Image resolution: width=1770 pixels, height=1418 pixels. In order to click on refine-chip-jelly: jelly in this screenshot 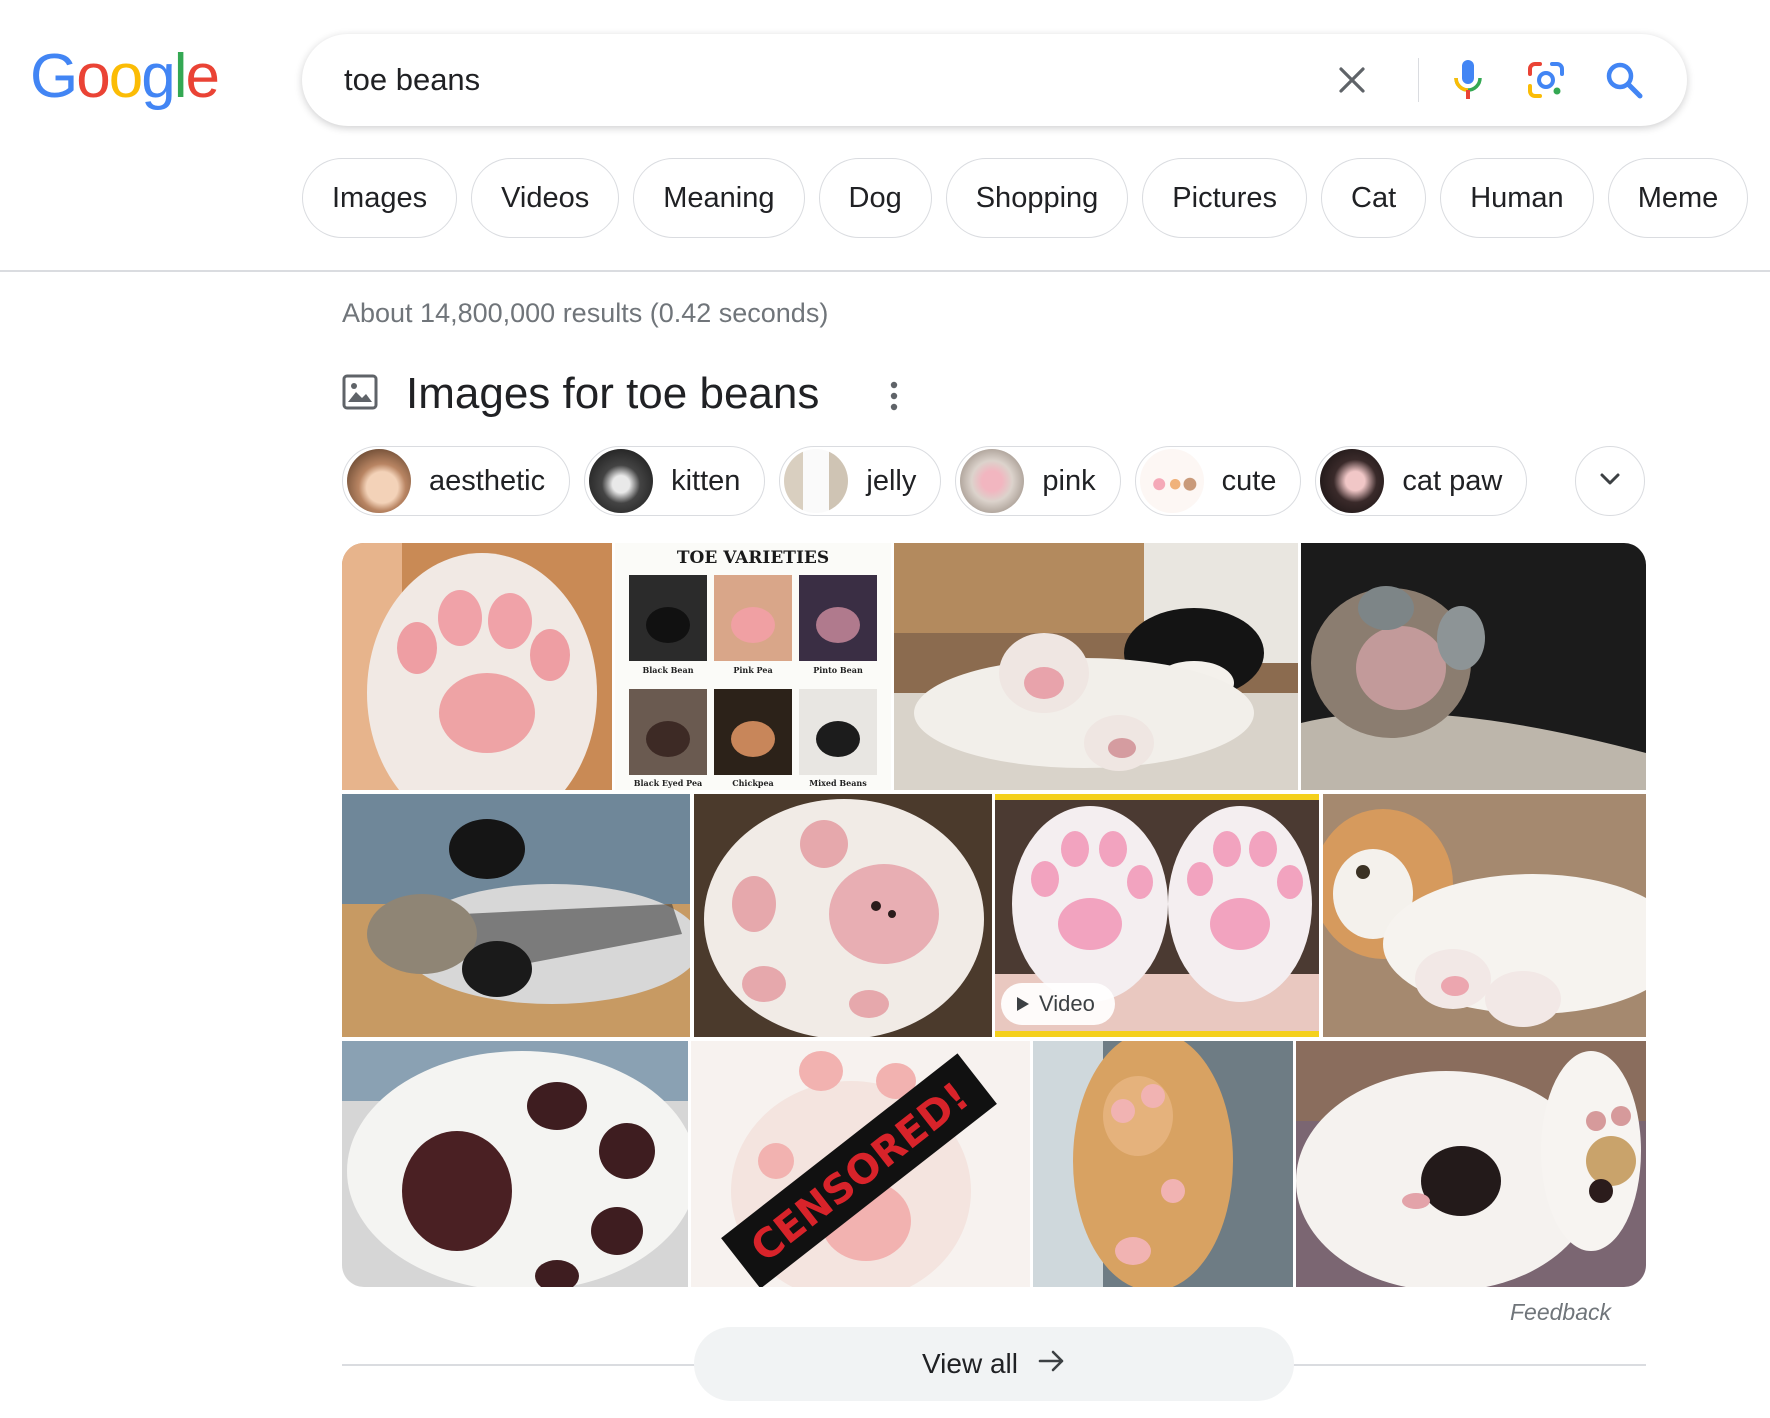, I will do `click(860, 481)`.